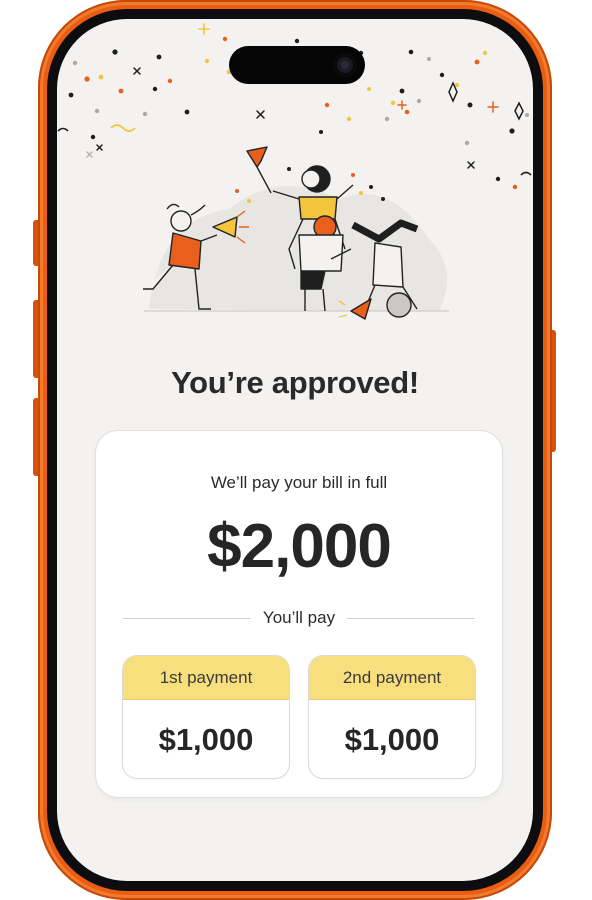  I want to click on divider-line-left, so click(187, 618).